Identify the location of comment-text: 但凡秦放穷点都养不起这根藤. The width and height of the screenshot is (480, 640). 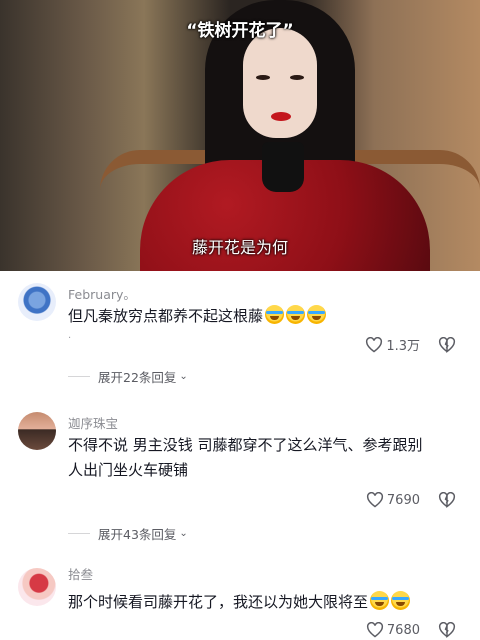
(268, 316).